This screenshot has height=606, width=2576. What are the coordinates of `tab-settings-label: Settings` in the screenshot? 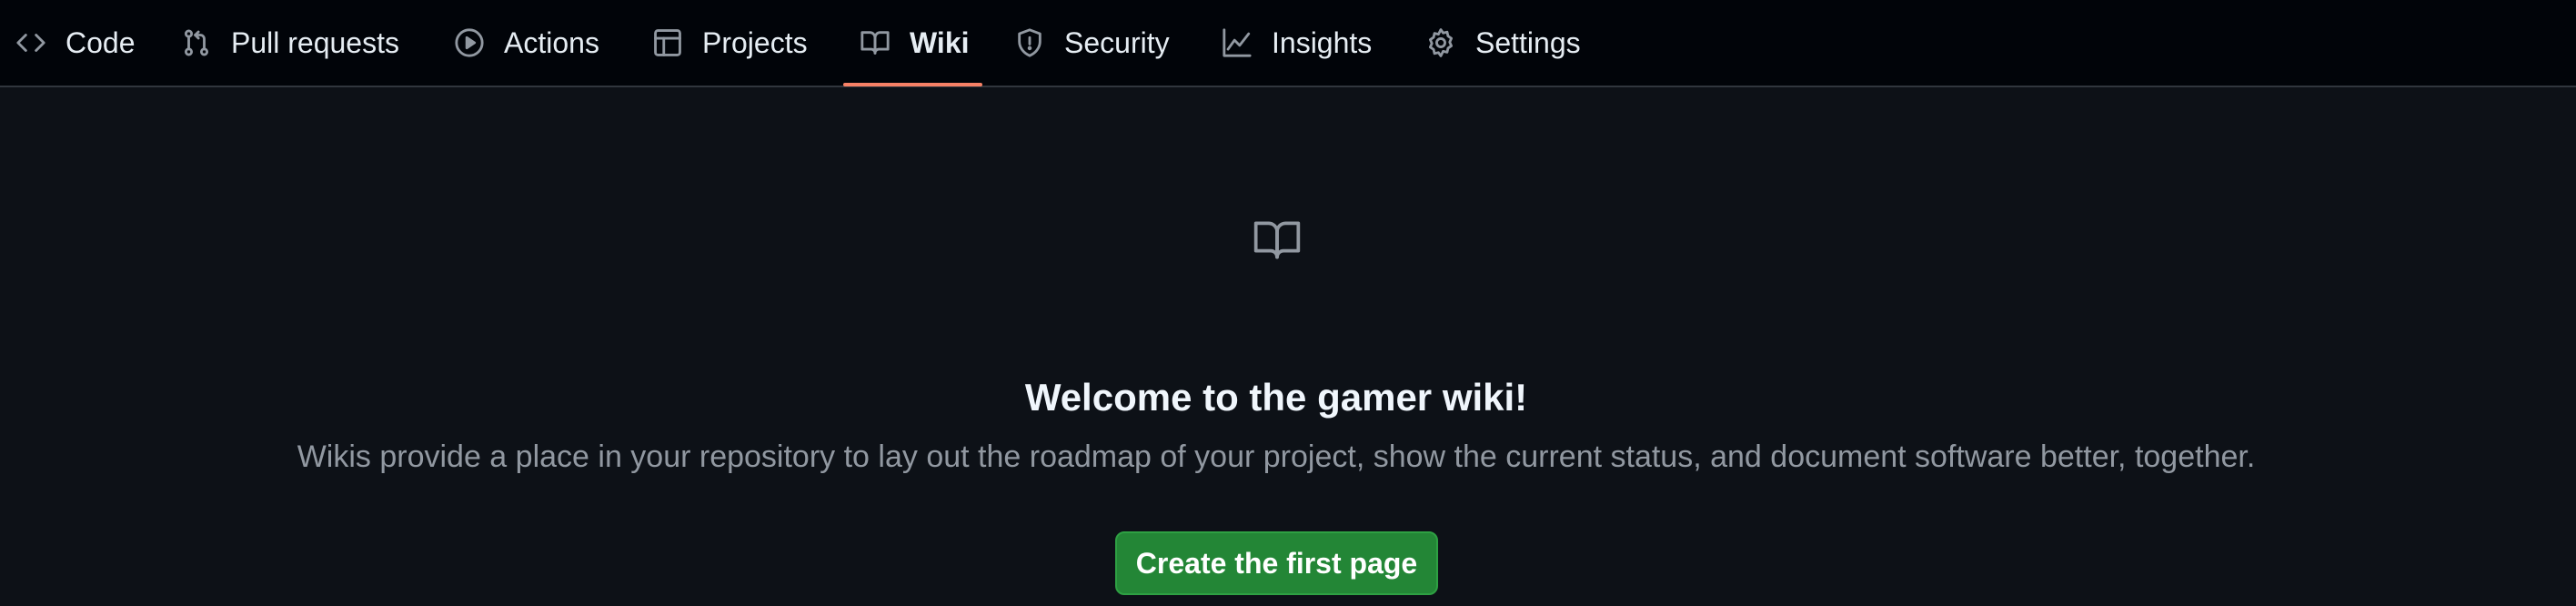 It's located at (1528, 42).